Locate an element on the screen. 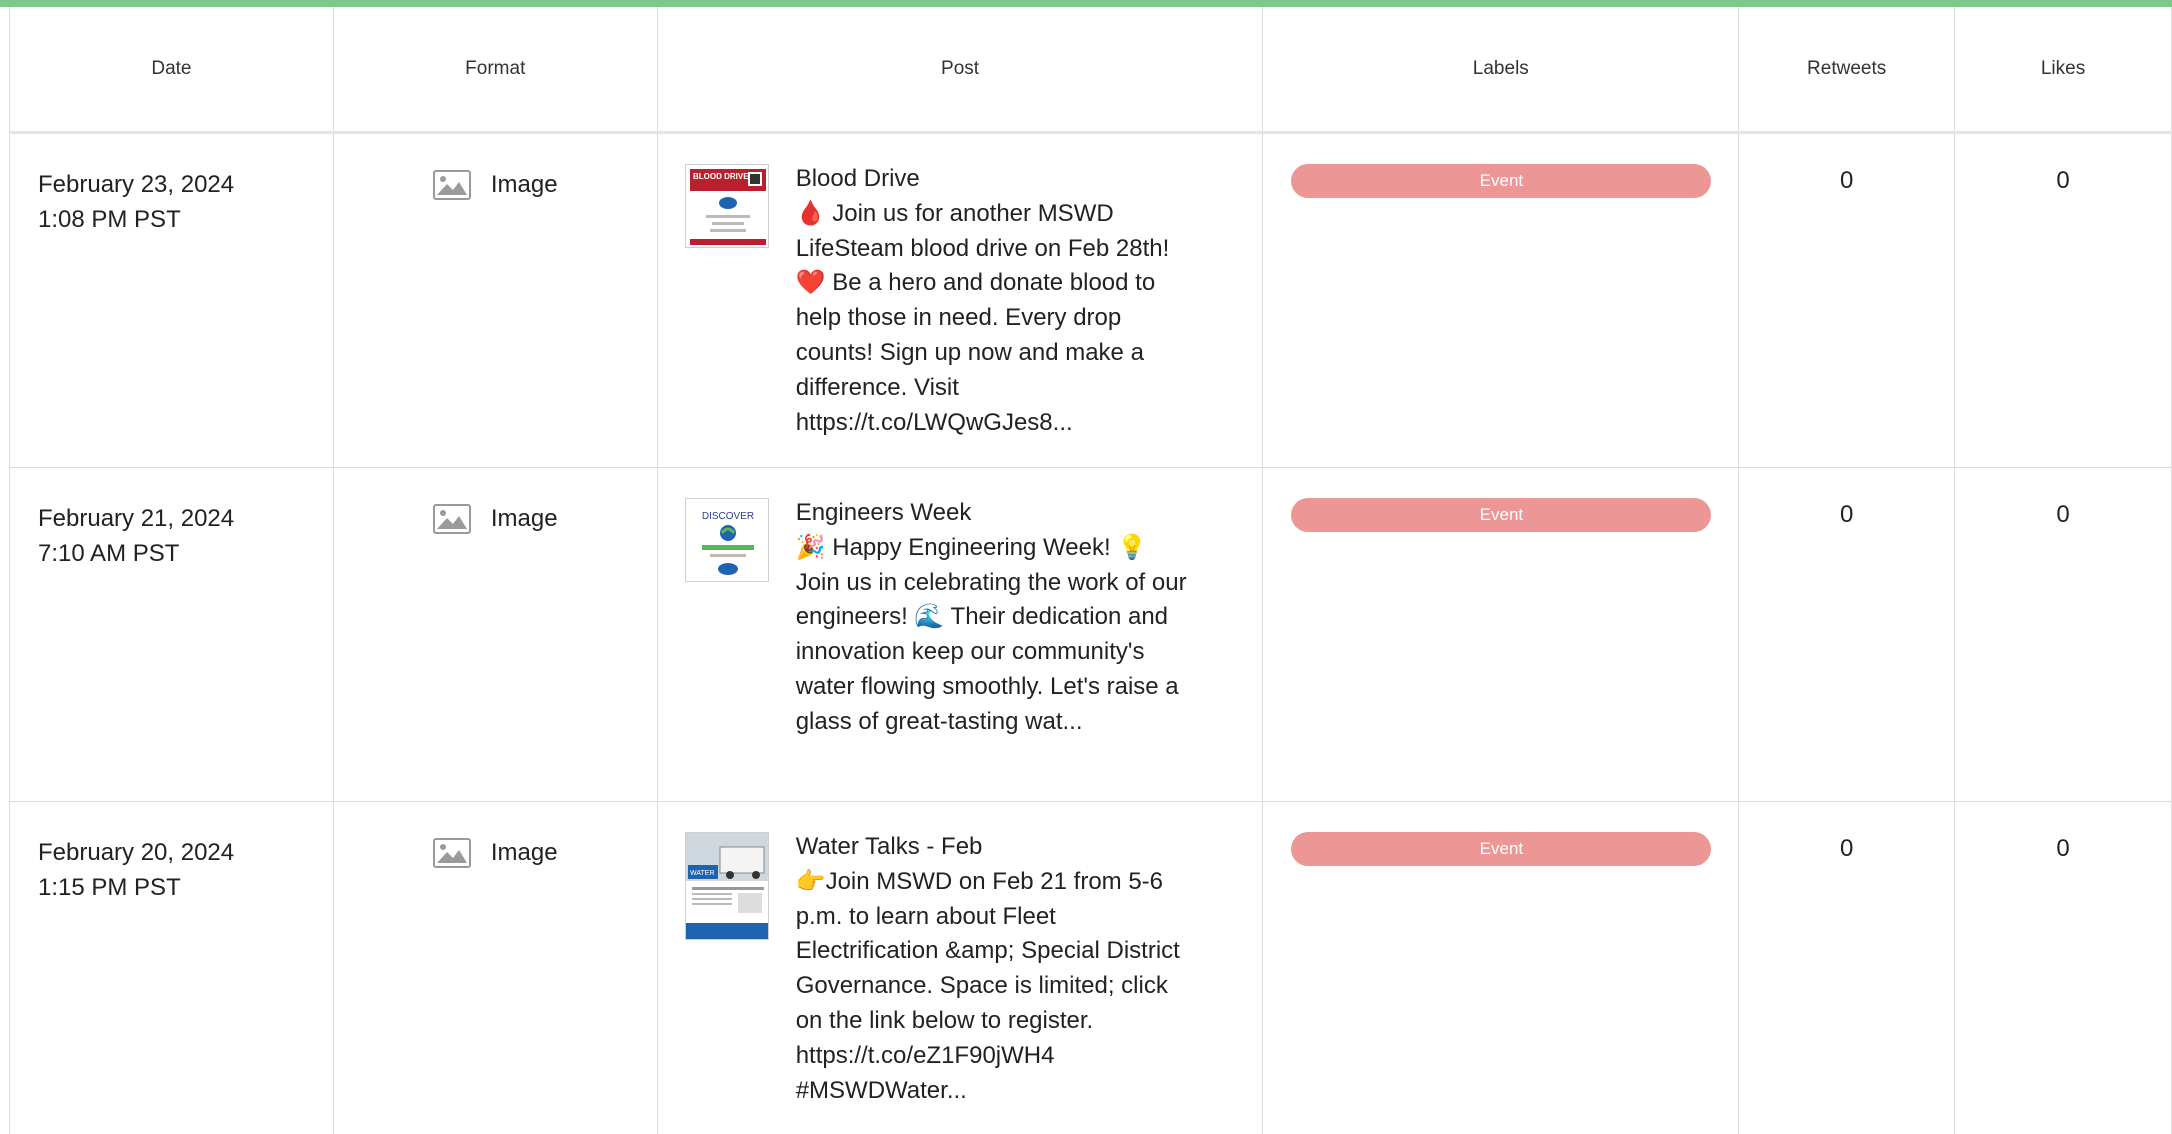 The height and width of the screenshot is (1134, 2172). column-header-likes: Likes is located at coordinates (2063, 69).